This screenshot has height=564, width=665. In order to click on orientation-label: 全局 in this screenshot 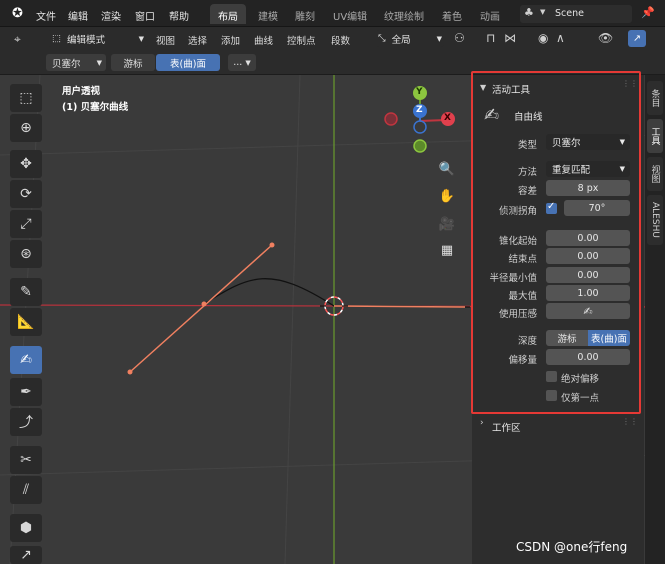, I will do `click(401, 40)`.